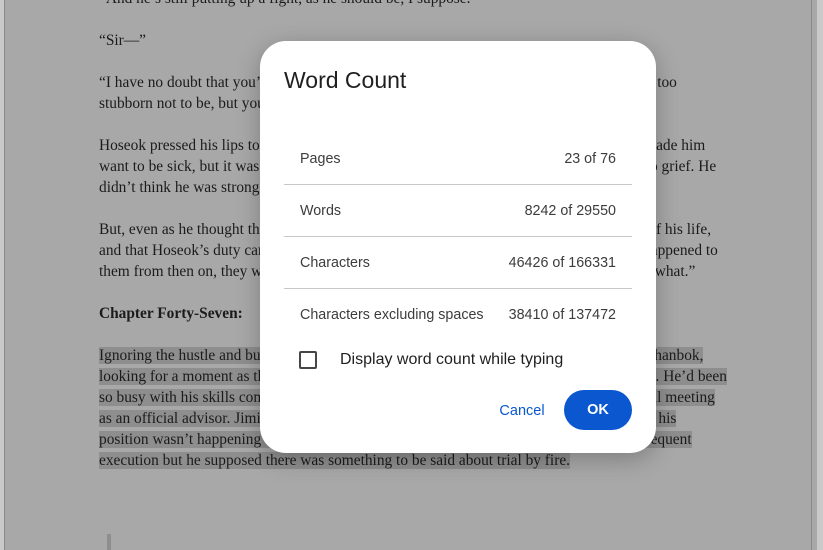  What do you see at coordinates (598, 410) in the screenshot?
I see `ok-button: OK` at bounding box center [598, 410].